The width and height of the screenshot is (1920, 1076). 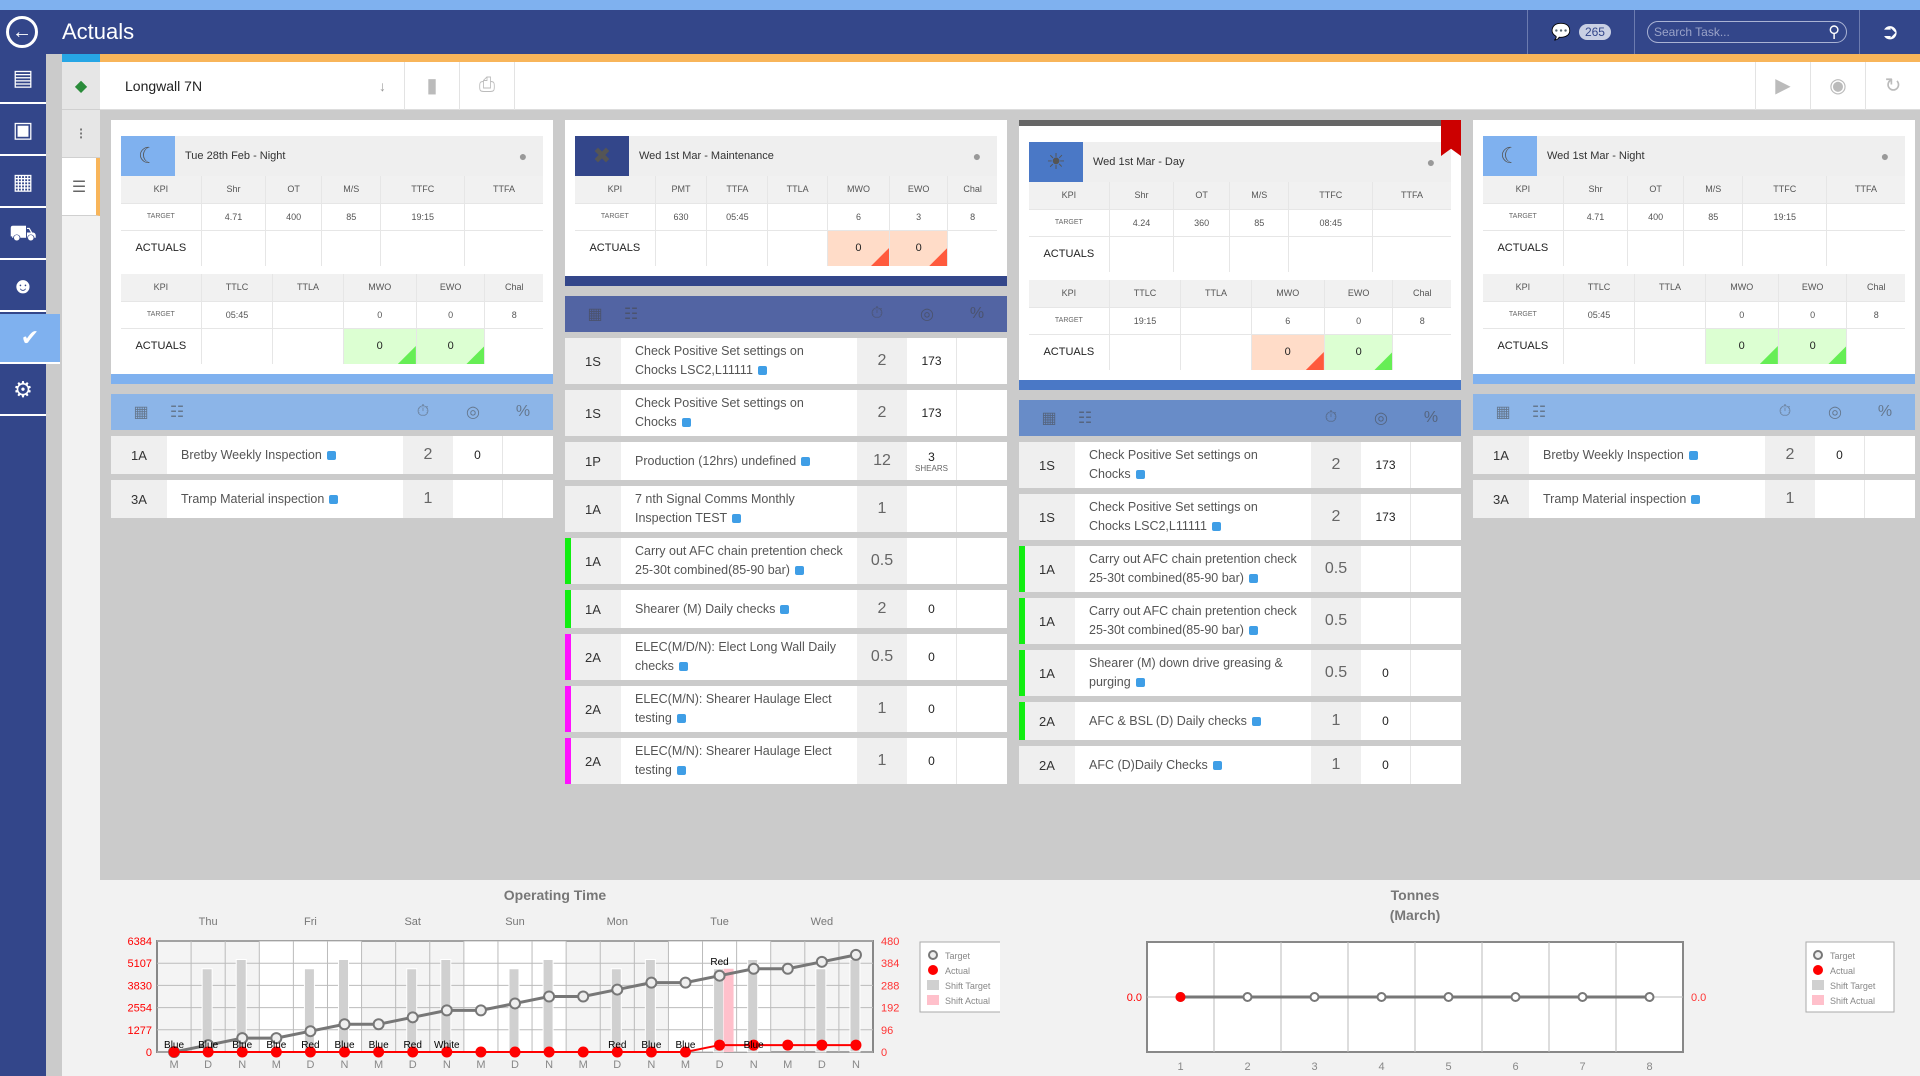 I want to click on subnav-workflow: ⁝, so click(x=81, y=134).